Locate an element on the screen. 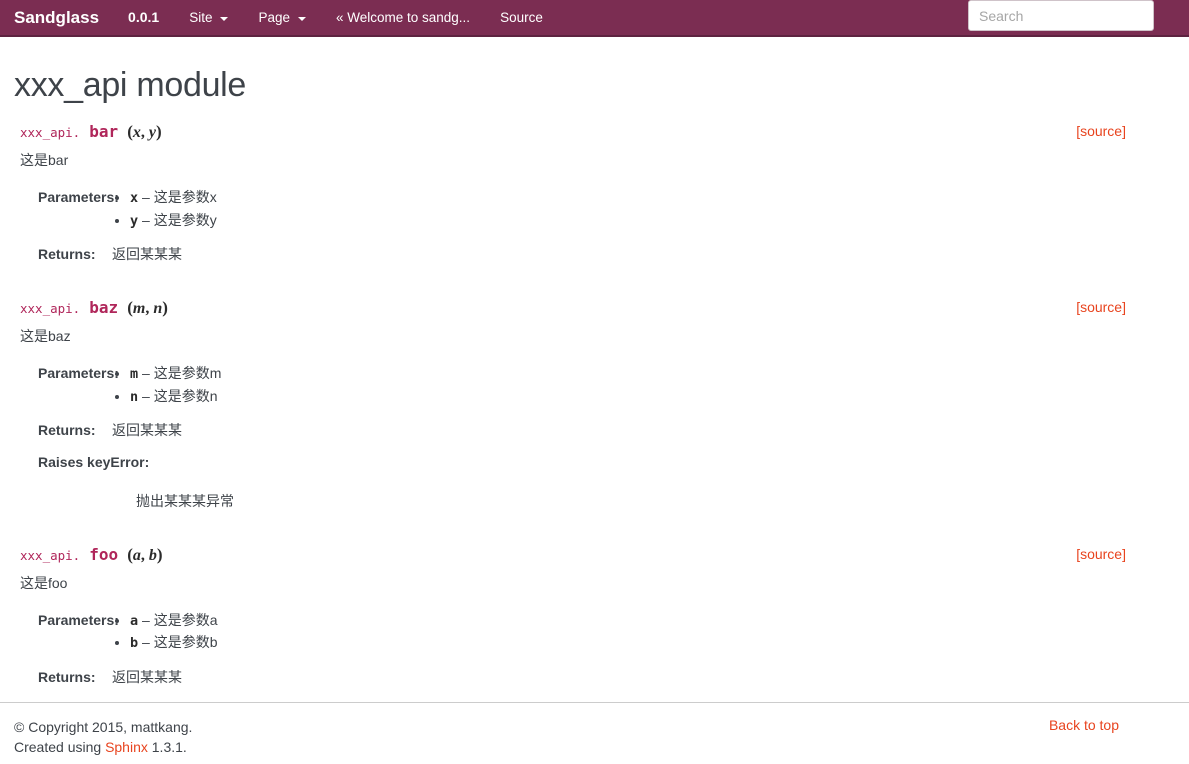  signature-param: n is located at coordinates (158, 309).